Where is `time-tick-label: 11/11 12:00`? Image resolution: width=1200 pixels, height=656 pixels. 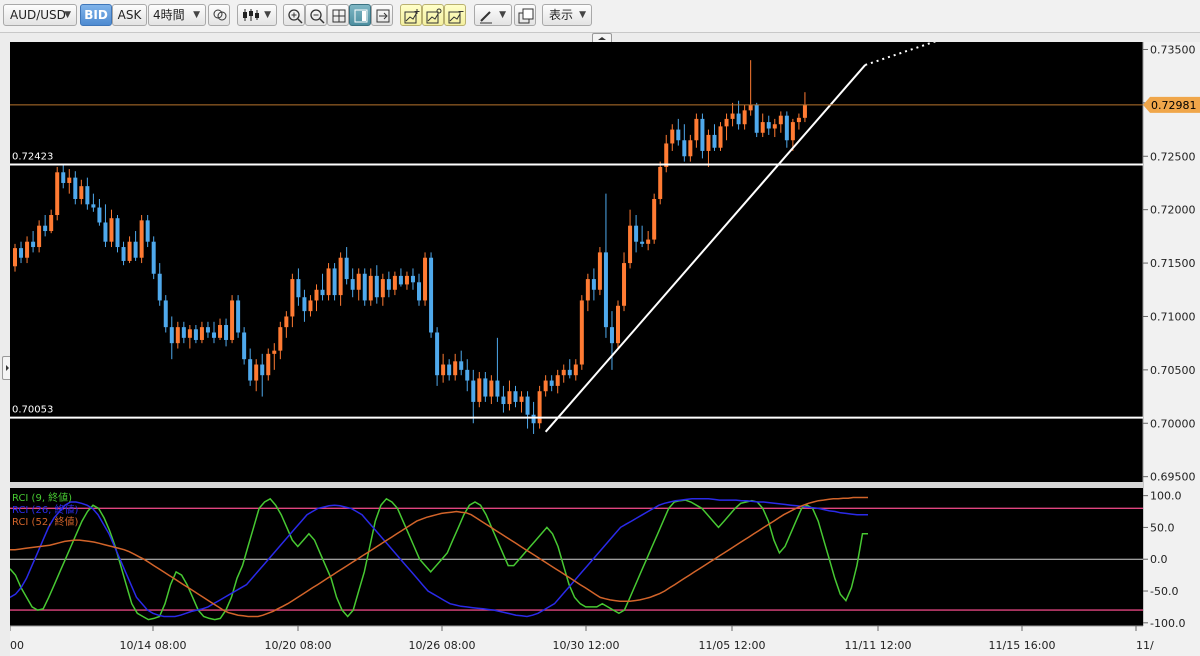 time-tick-label: 11/11 12:00 is located at coordinates (878, 645).